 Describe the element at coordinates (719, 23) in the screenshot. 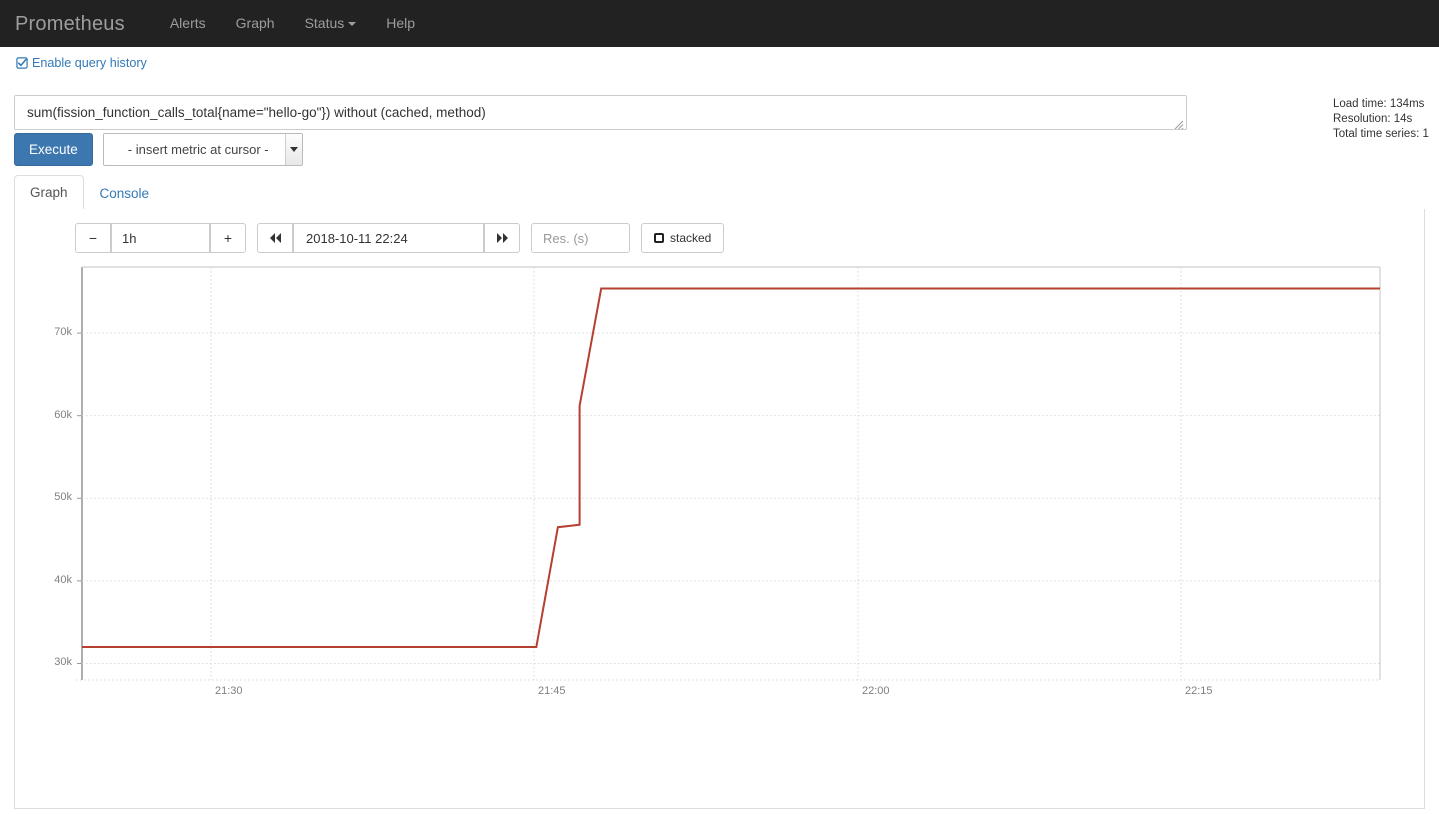

I see `top-navbar: Prometheus Alerts Graph Status Help` at that location.